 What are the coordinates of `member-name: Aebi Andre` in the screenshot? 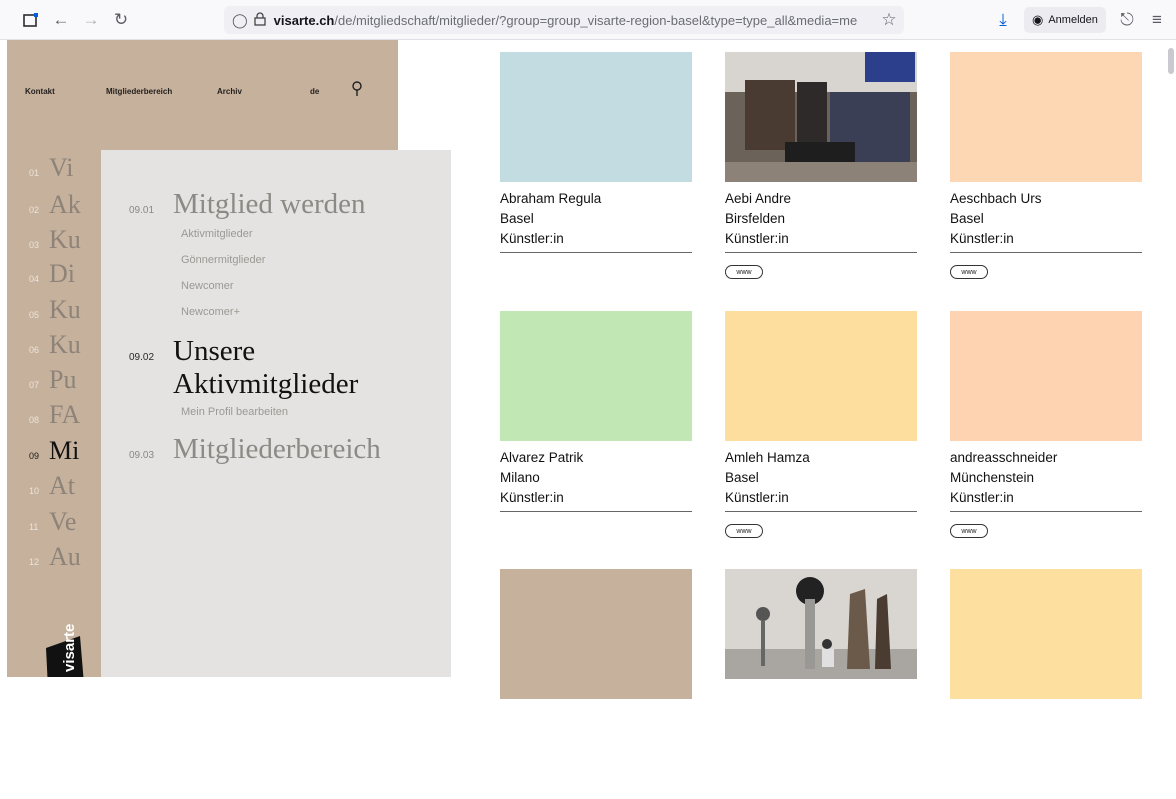 It's located at (821, 199).